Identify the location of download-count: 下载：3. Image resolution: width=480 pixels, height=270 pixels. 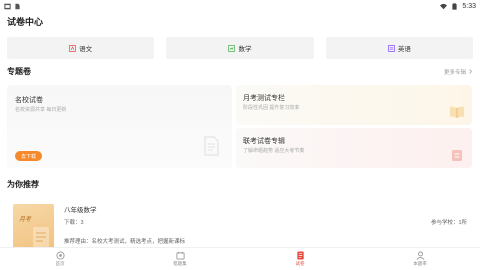
(74, 223).